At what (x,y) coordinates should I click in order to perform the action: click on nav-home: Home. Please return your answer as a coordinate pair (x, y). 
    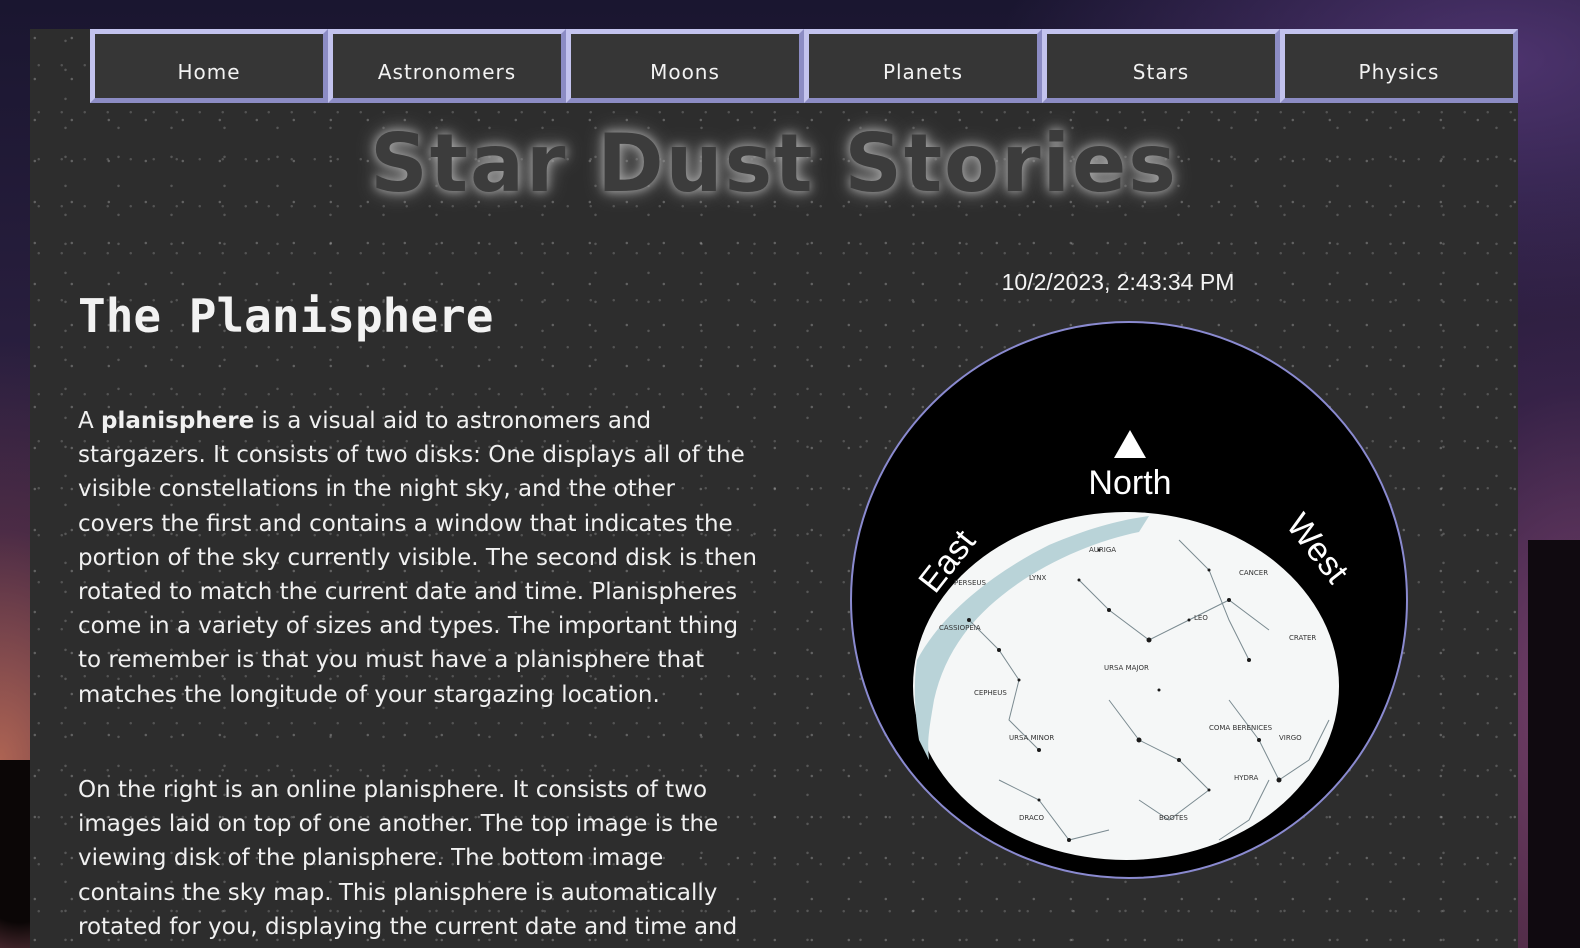
    Looking at the image, I should click on (209, 66).